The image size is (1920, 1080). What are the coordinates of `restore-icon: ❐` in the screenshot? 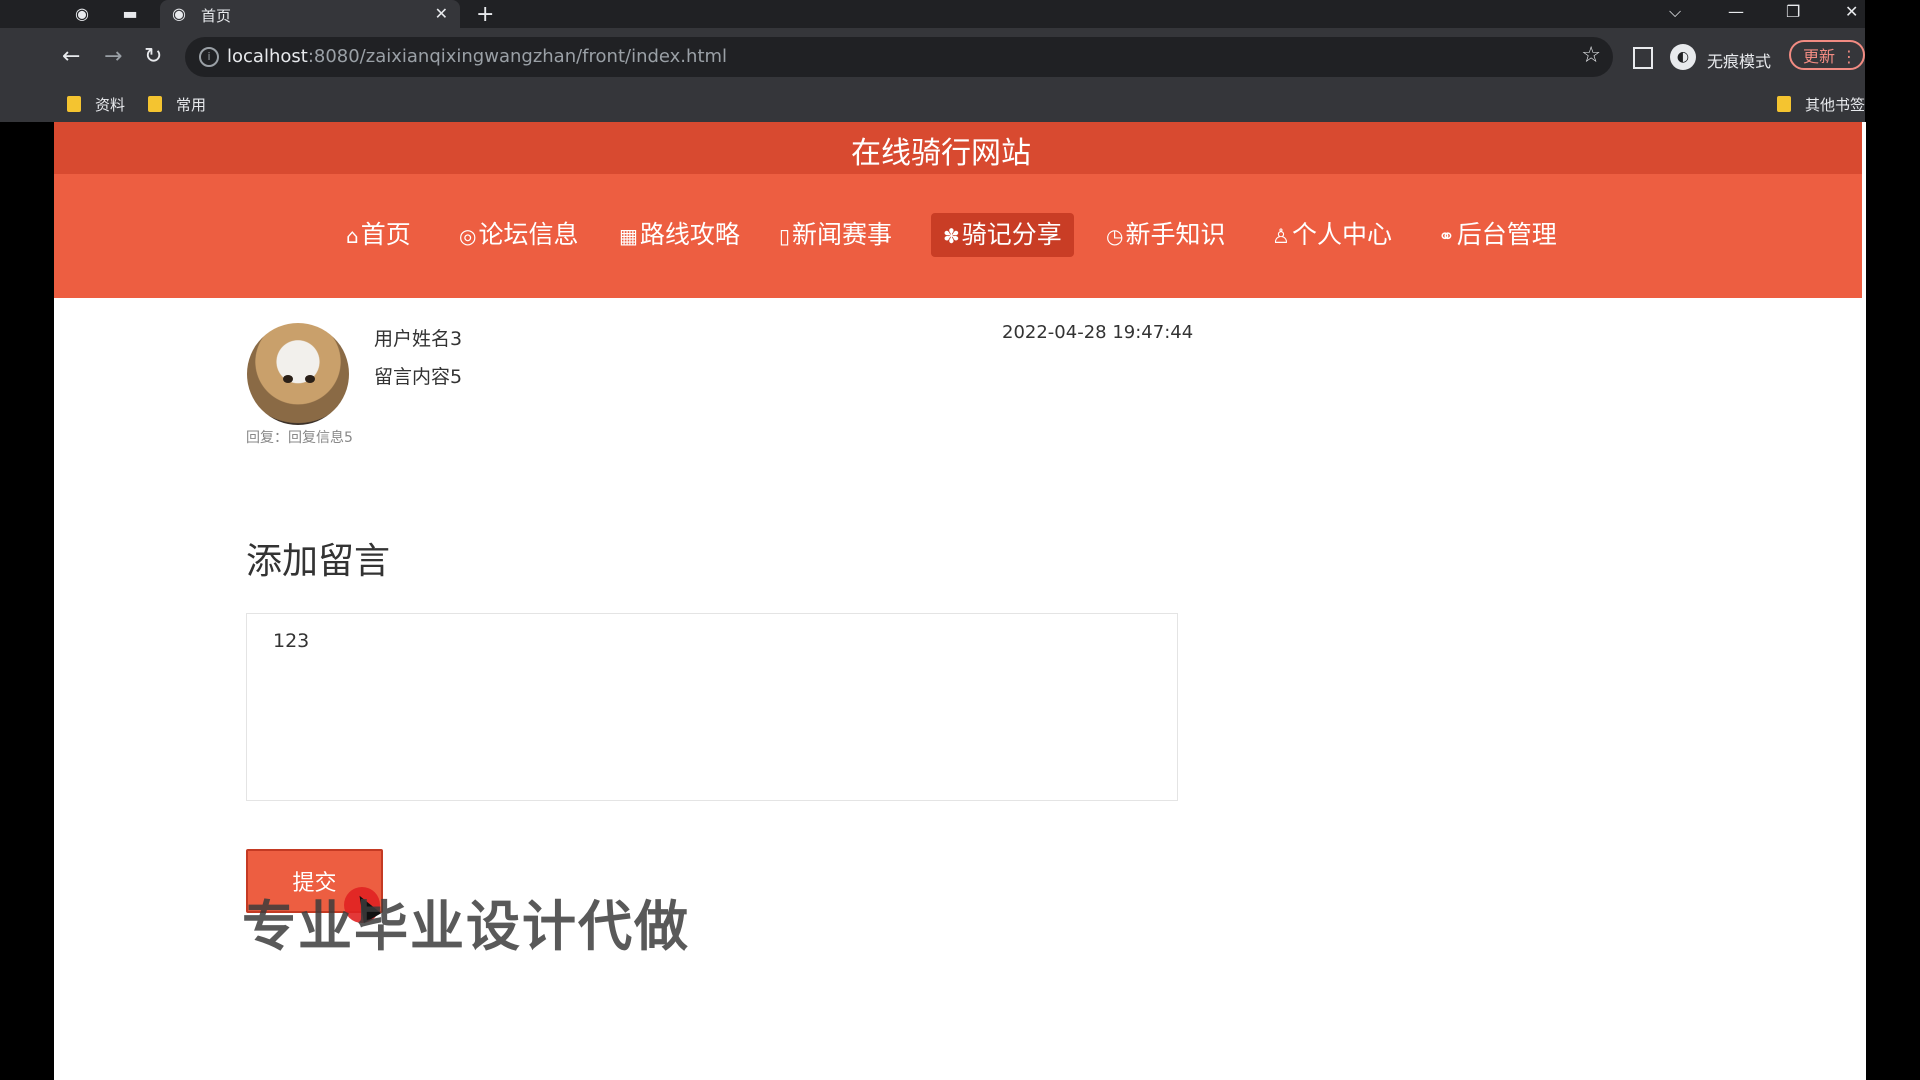 It's located at (1793, 11).